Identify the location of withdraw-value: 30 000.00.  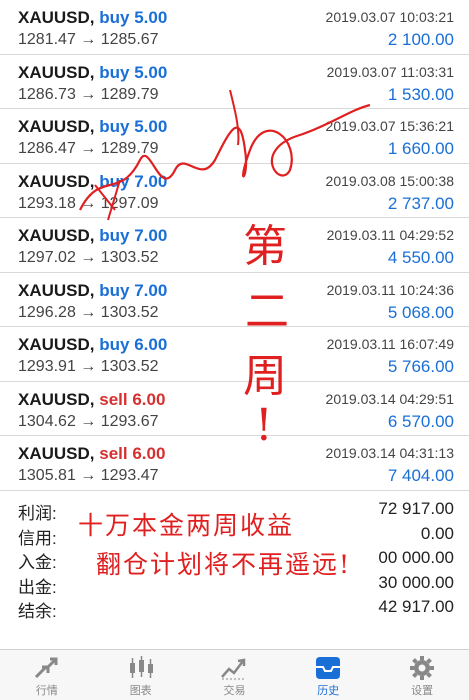
(416, 582).